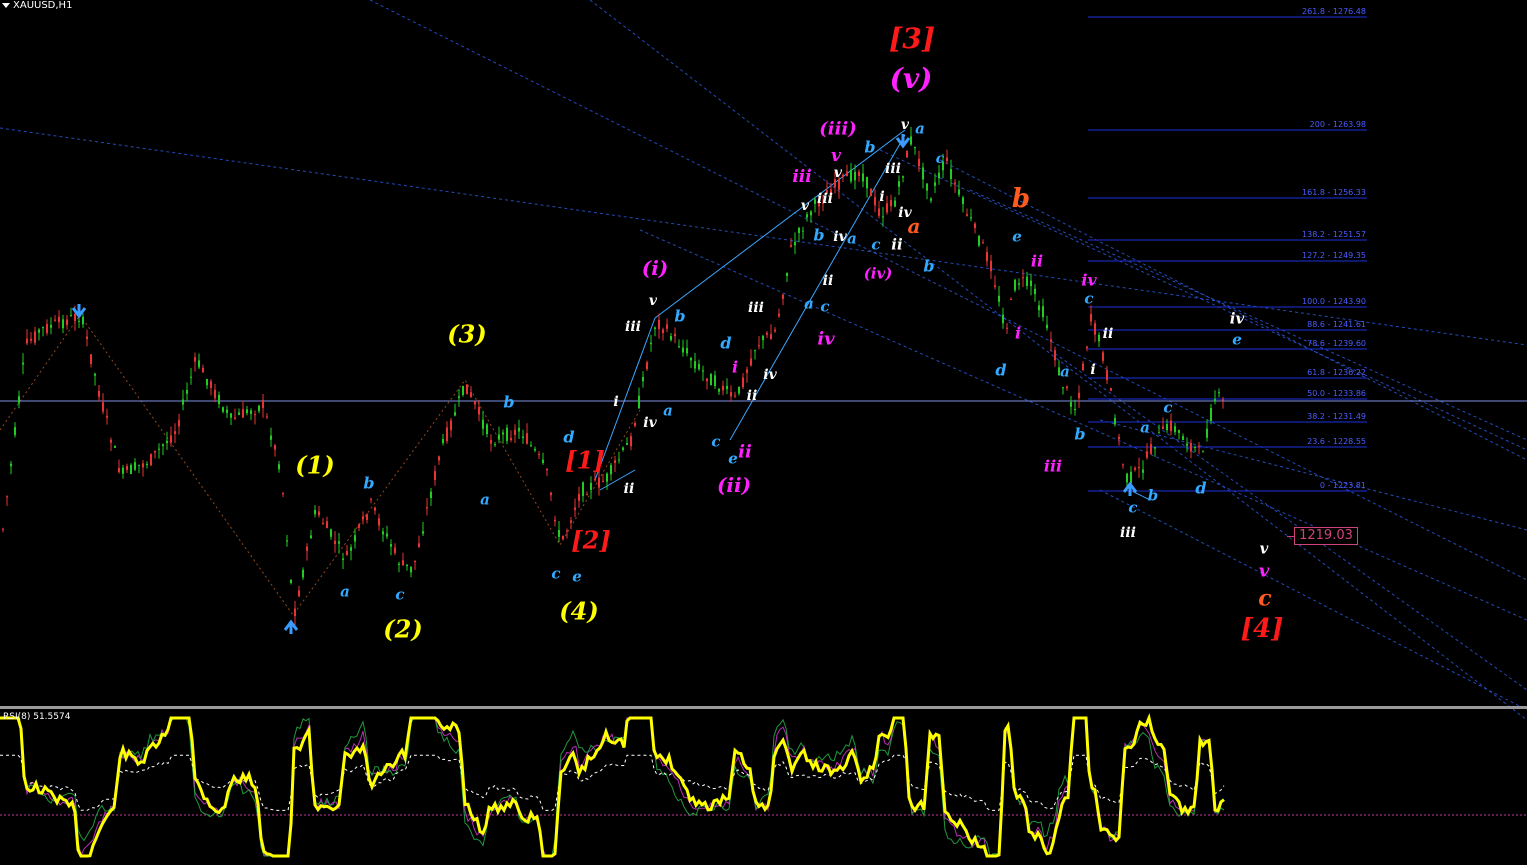  What do you see at coordinates (1203, 300) in the screenshot?
I see `channel-line` at bounding box center [1203, 300].